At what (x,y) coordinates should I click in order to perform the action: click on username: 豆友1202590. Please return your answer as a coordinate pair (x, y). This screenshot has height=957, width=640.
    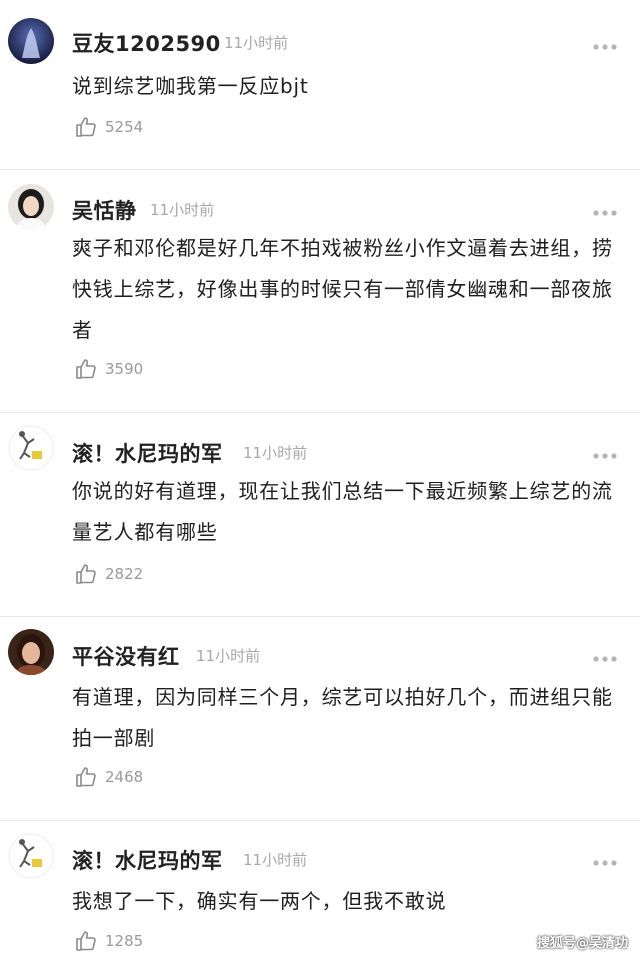
    Looking at the image, I should click on (146, 43).